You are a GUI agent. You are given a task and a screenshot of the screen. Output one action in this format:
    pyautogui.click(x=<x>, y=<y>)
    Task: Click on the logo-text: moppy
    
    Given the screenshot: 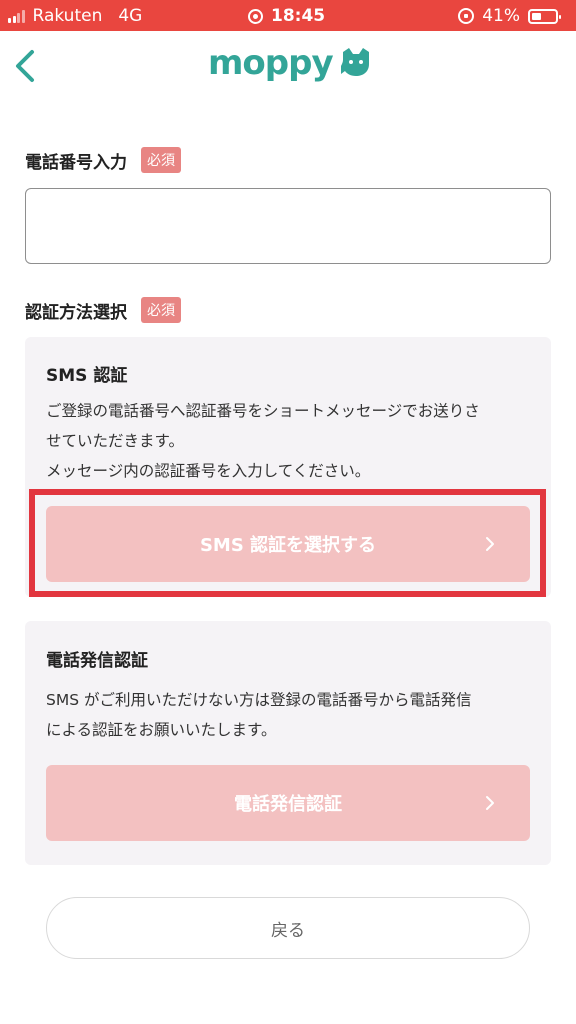 What is the action you would take?
    pyautogui.click(x=271, y=63)
    